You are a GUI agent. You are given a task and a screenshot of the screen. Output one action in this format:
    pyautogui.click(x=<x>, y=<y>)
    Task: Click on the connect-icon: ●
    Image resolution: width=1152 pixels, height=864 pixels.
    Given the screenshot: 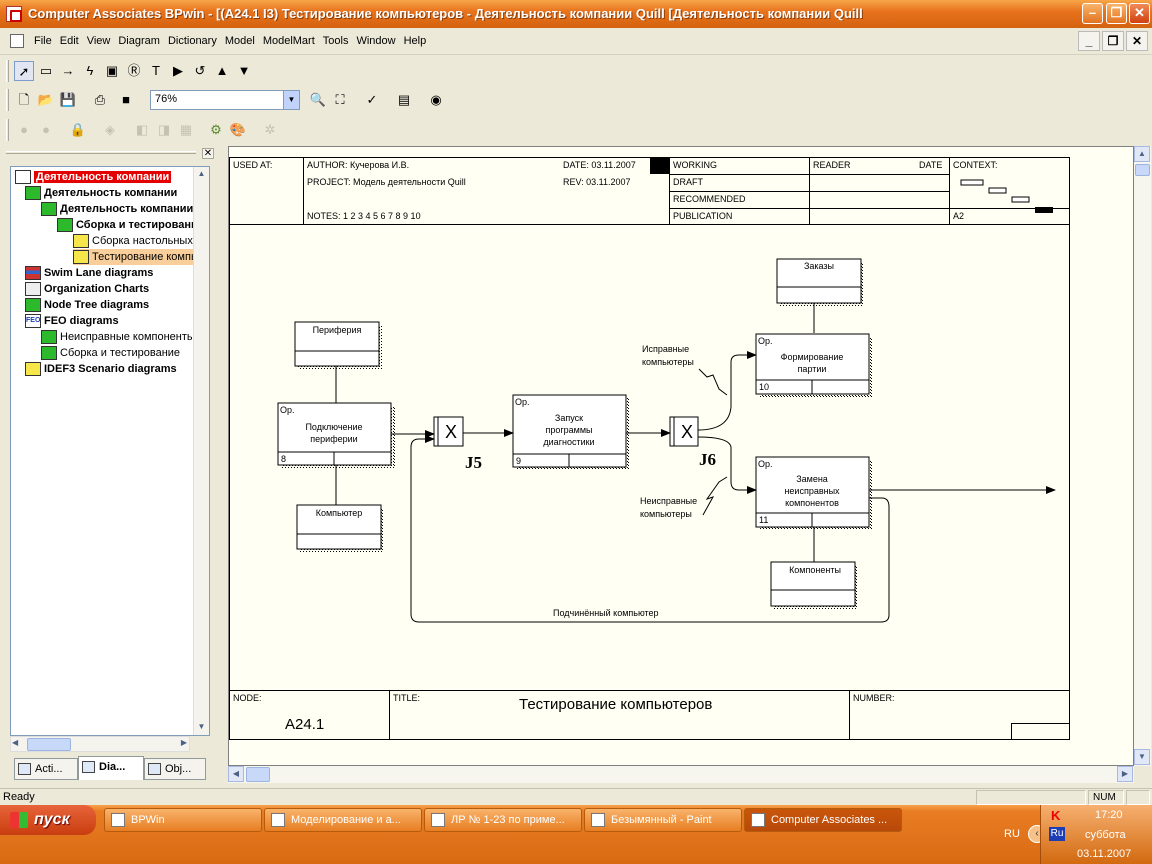 What is the action you would take?
    pyautogui.click(x=24, y=130)
    